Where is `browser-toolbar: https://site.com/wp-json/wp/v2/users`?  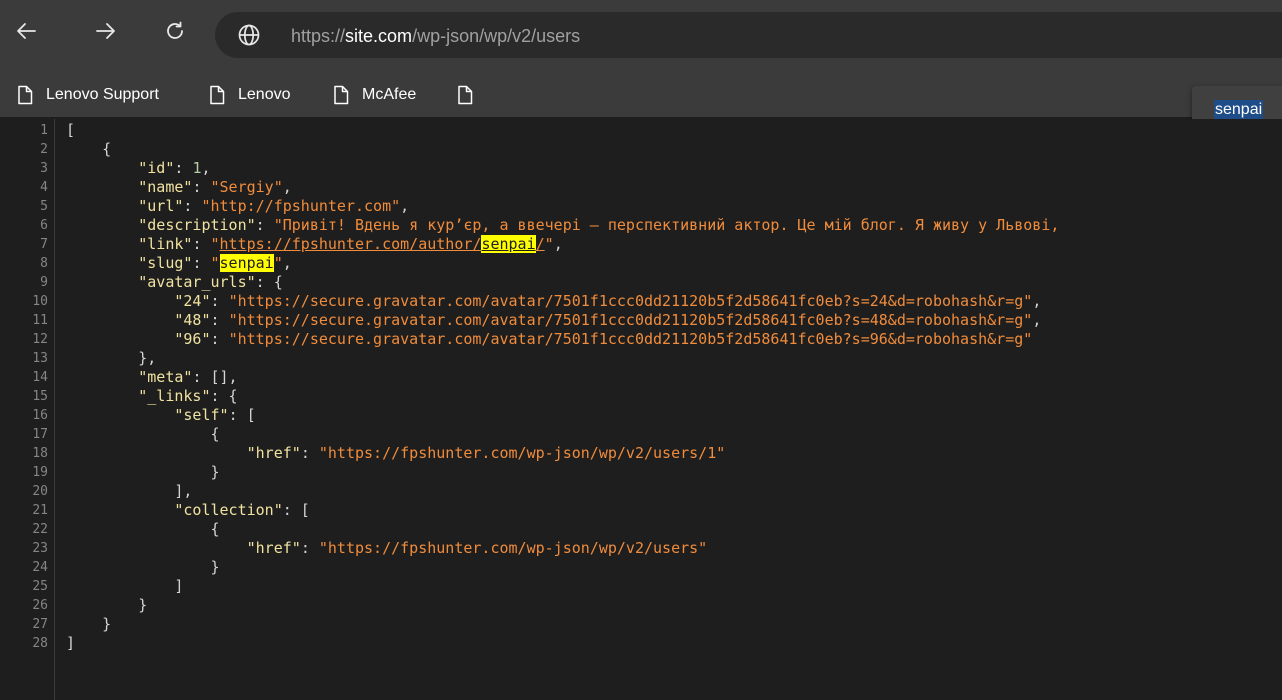
browser-toolbar: https://site.com/wp-json/wp/v2/users is located at coordinates (641, 36).